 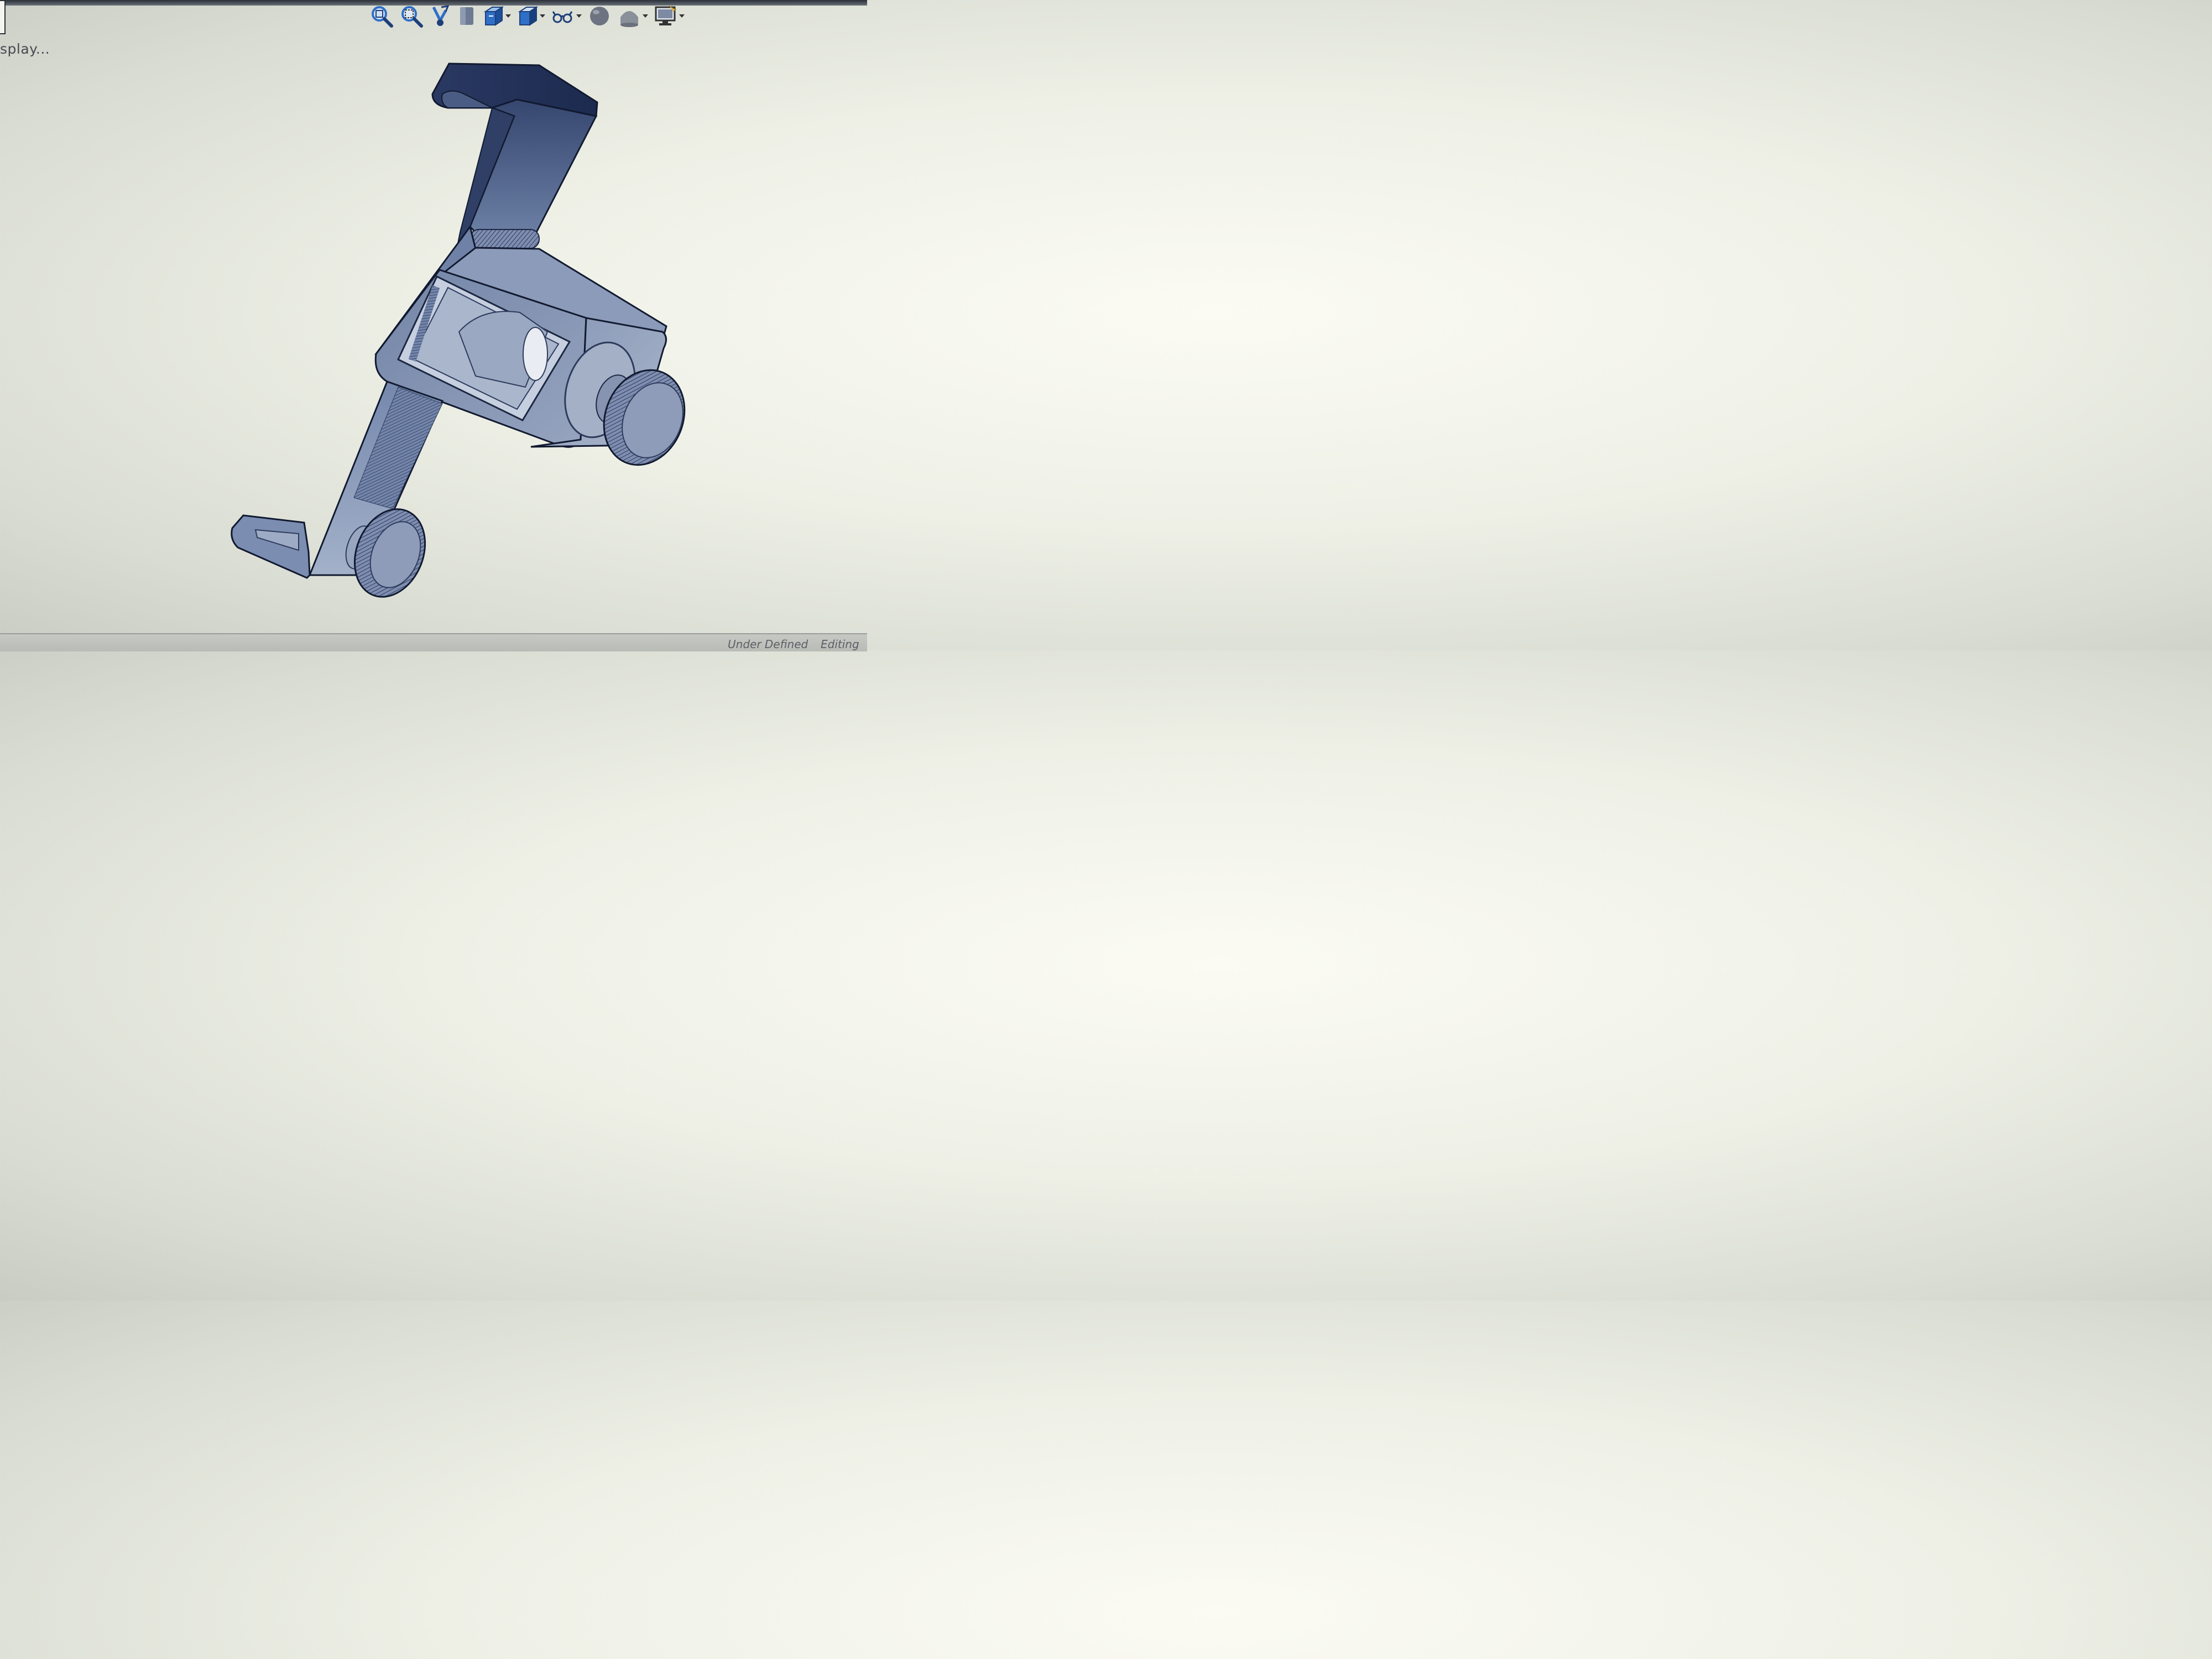 I want to click on view-orientation-button, so click(x=497, y=16).